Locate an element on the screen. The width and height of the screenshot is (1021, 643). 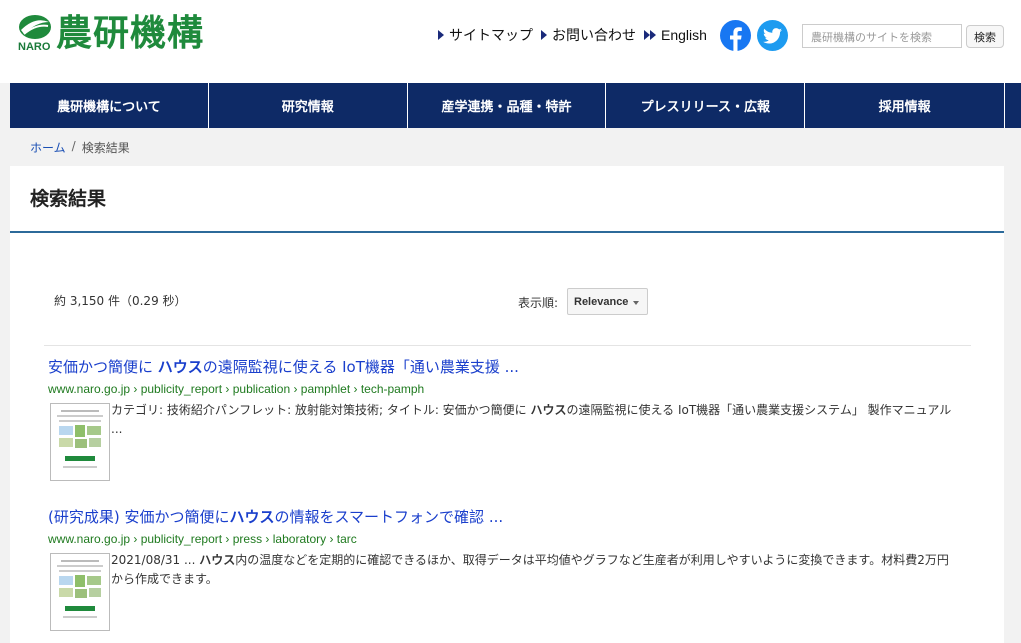
sort-order-select: Relevance is located at coordinates (607, 301).